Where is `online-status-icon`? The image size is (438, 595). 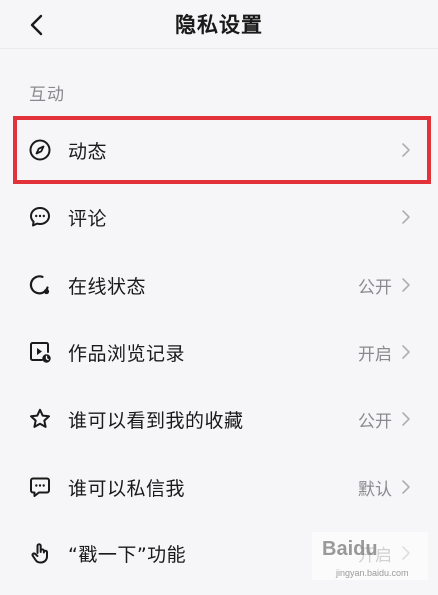
online-status-icon is located at coordinates (40, 285).